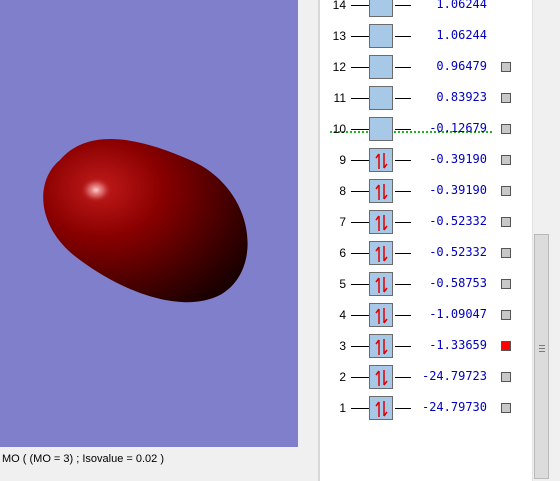 The height and width of the screenshot is (481, 560). What do you see at coordinates (339, 6) in the screenshot?
I see `mo-number: 14` at bounding box center [339, 6].